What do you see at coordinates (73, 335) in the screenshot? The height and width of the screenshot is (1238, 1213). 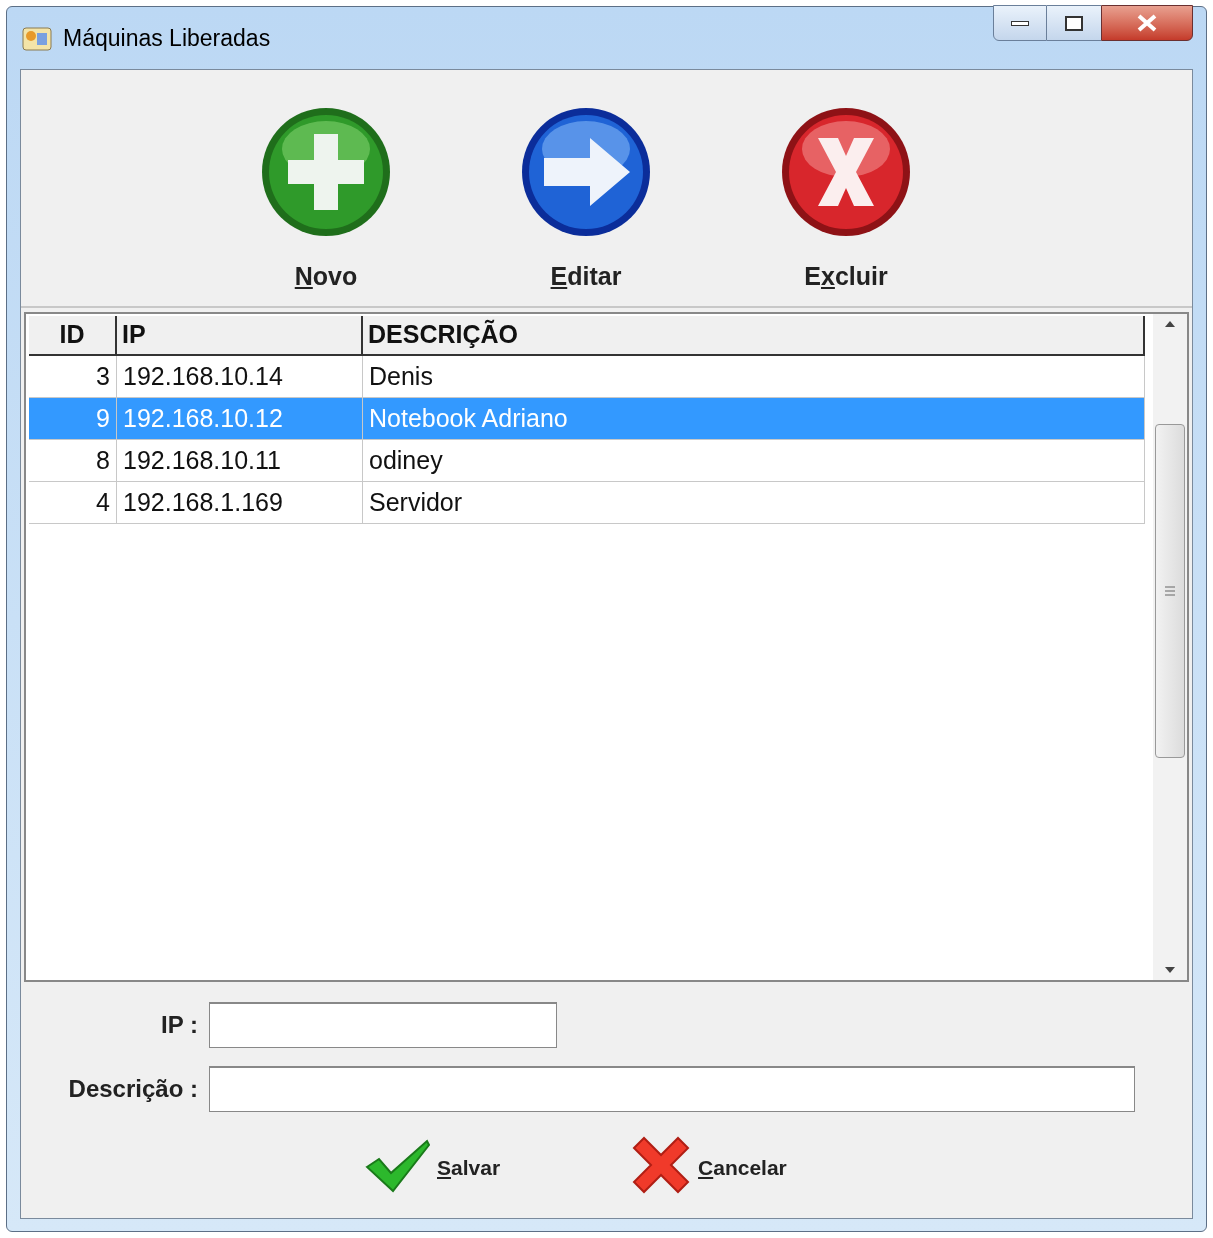 I see `column-header: ID` at bounding box center [73, 335].